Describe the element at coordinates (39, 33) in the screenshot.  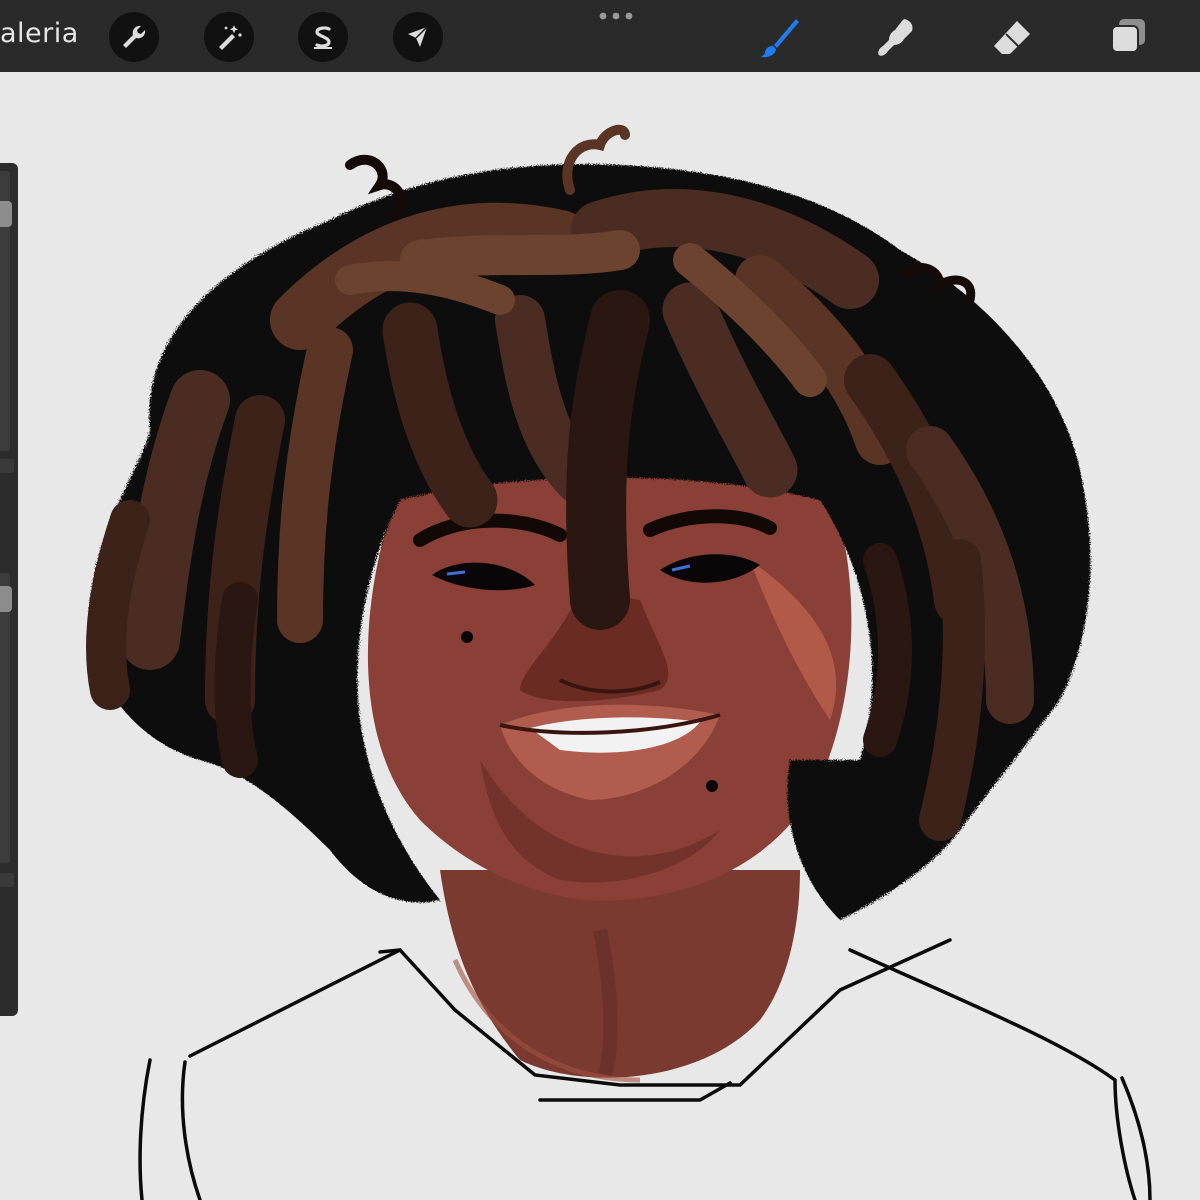
I see `gallery-button: aleria` at that location.